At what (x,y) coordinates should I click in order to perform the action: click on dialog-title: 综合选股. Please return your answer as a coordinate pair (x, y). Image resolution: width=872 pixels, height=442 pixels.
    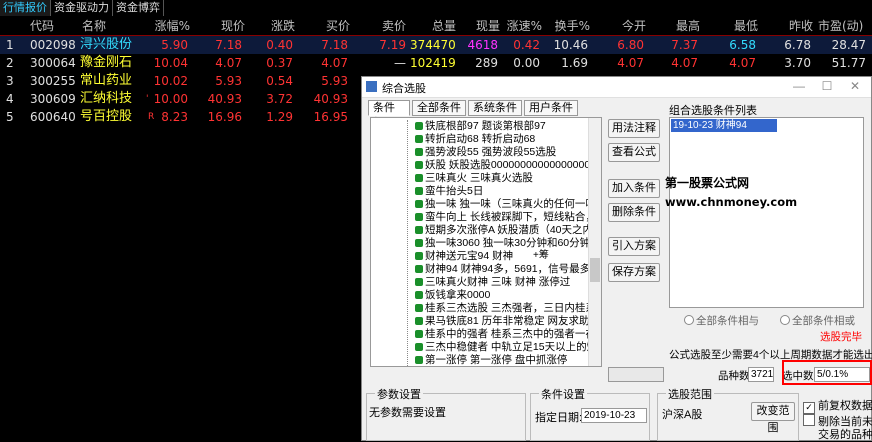
    Looking at the image, I should click on (404, 89).